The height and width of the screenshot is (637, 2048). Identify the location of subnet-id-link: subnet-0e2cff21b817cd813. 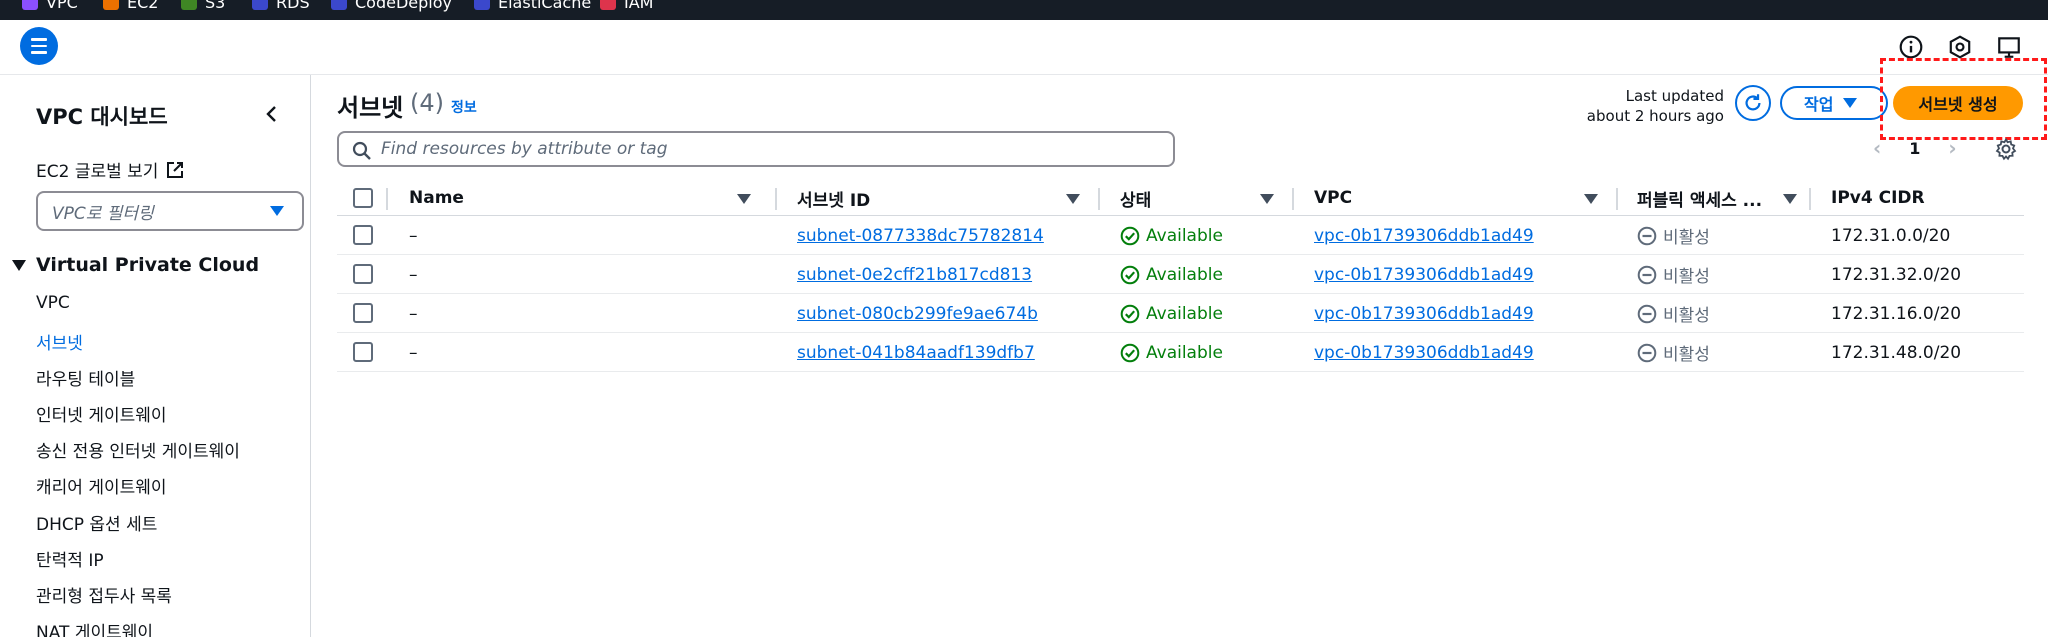
(914, 275).